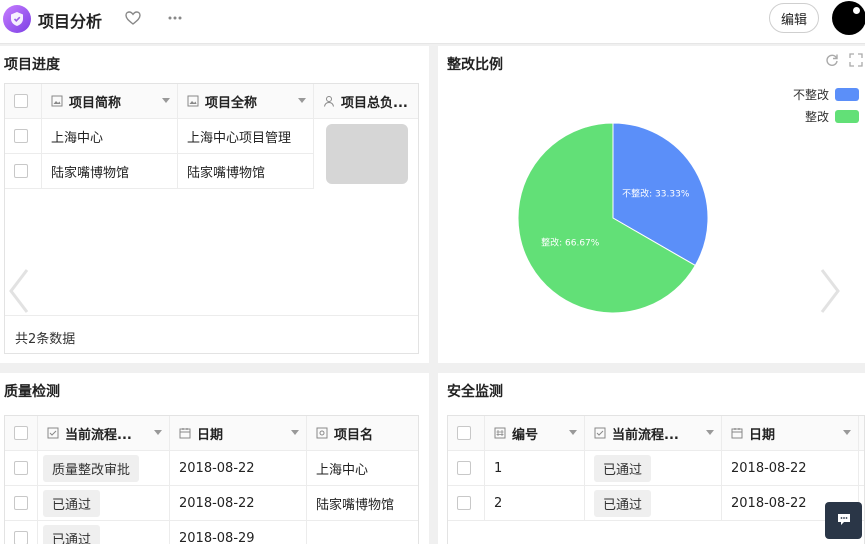  What do you see at coordinates (535, 468) in the screenshot?
I see `cell-id: 1` at bounding box center [535, 468].